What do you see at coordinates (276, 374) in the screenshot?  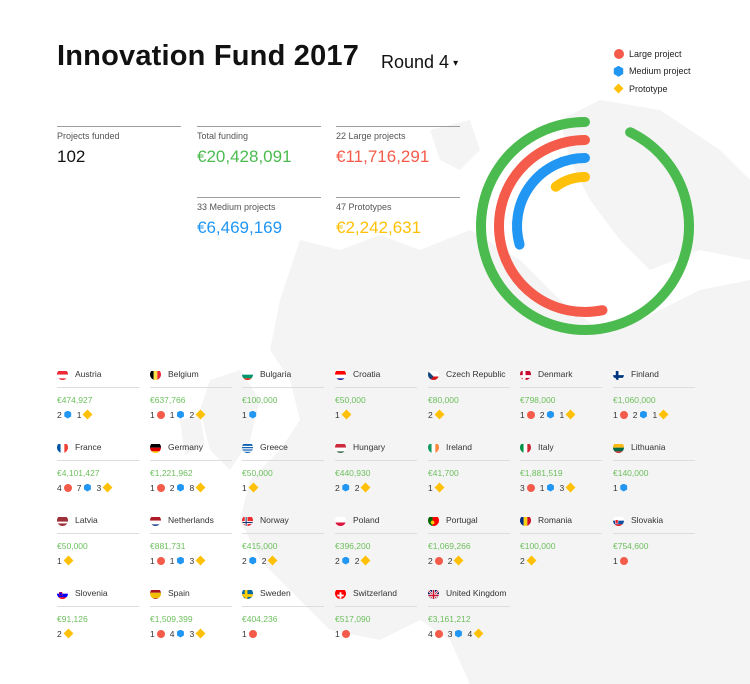 I see `country-name: Bulgaria` at bounding box center [276, 374].